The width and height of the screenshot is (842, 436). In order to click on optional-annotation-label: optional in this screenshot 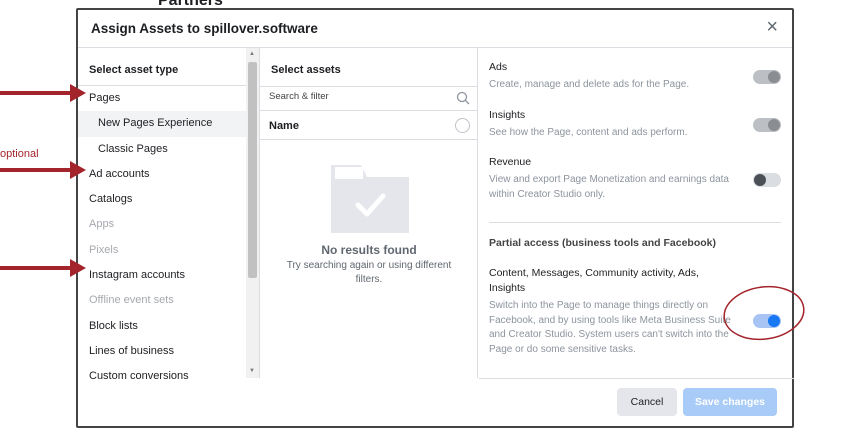, I will do `click(19, 154)`.